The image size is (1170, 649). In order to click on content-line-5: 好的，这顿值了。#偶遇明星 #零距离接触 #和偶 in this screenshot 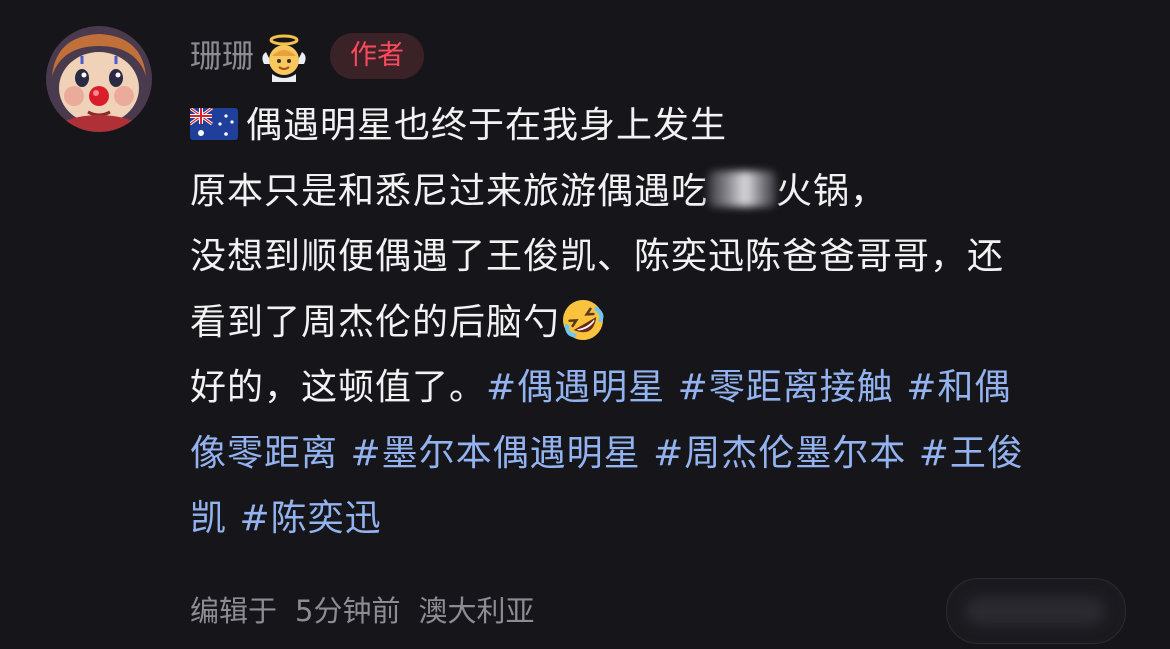, I will do `click(660, 388)`.